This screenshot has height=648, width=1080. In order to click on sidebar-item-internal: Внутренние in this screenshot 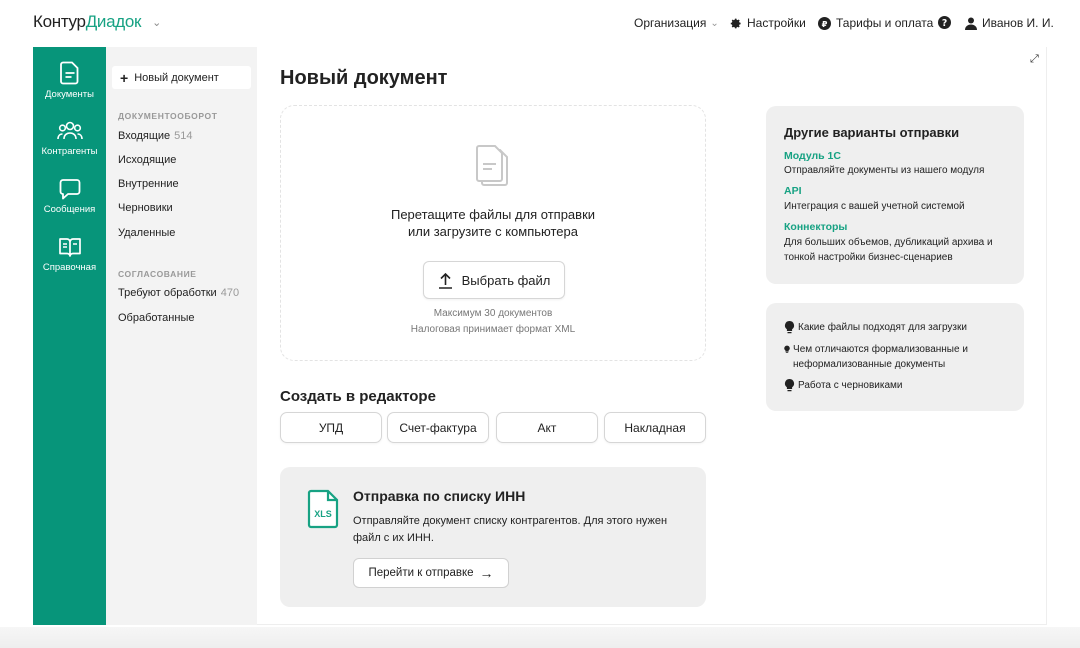, I will do `click(148, 184)`.